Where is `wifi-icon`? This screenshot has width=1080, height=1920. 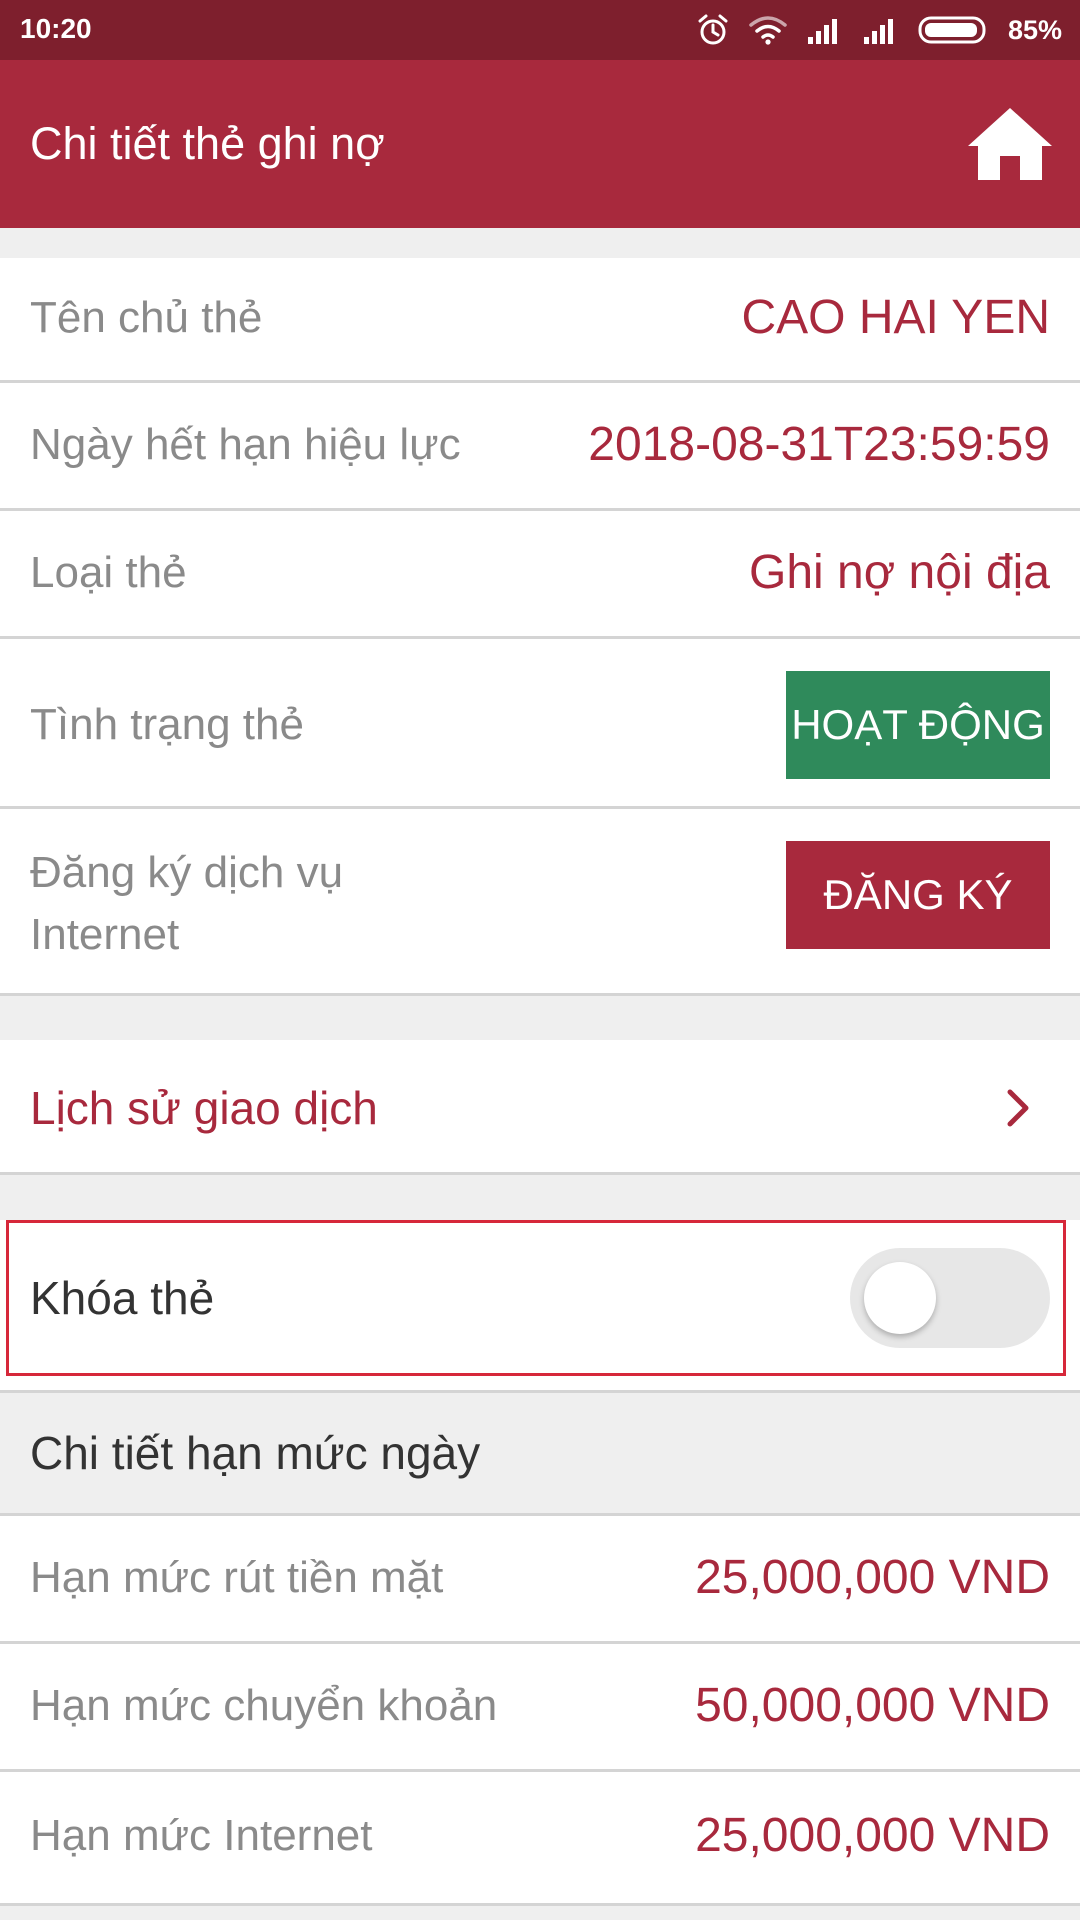
wifi-icon is located at coordinates (768, 30).